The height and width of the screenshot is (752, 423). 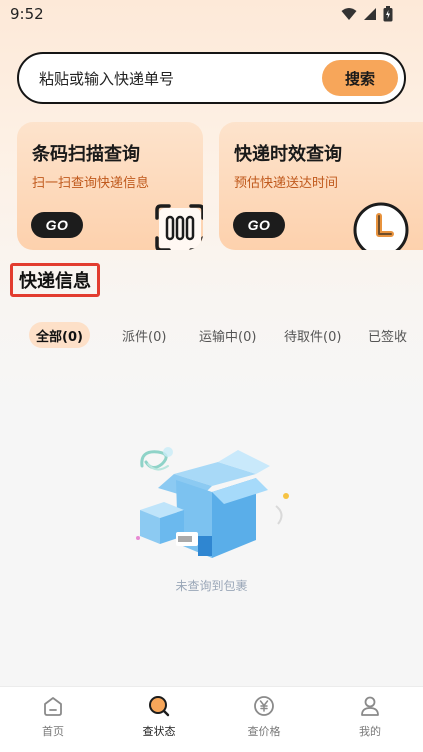 I want to click on nav-label: 查状态, so click(x=159, y=731).